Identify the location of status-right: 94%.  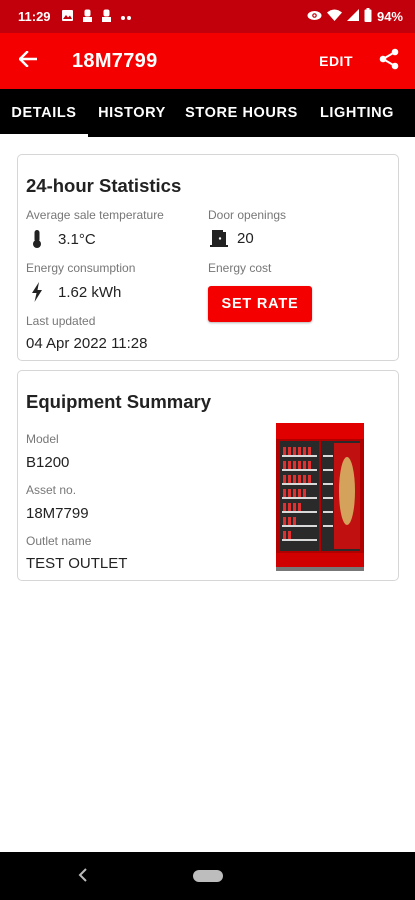
(355, 16).